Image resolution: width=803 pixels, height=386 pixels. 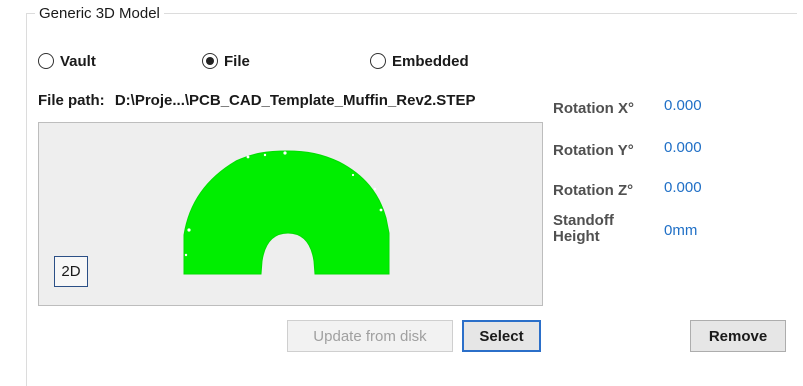 I want to click on rotation-x-label: Rotation X°, so click(x=593, y=108).